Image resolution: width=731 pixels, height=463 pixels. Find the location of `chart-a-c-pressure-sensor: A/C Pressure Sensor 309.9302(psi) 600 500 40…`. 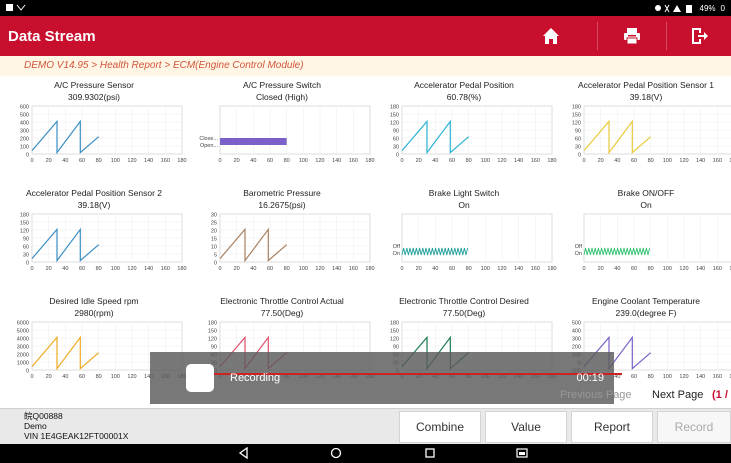

chart-a-c-pressure-sensor: A/C Pressure Sensor 309.9302(psi) 600 500 40… is located at coordinates (93, 129).